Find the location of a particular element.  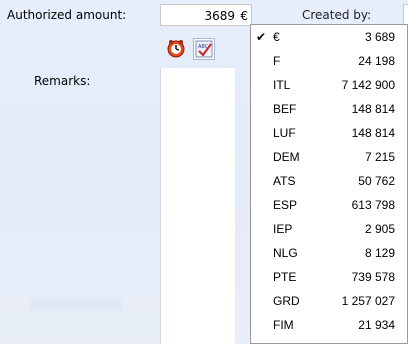

amount-currency: € is located at coordinates (244, 16).